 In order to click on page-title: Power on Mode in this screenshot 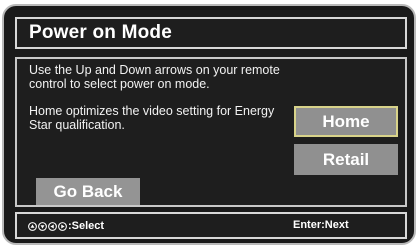, I will do `click(100, 32)`.